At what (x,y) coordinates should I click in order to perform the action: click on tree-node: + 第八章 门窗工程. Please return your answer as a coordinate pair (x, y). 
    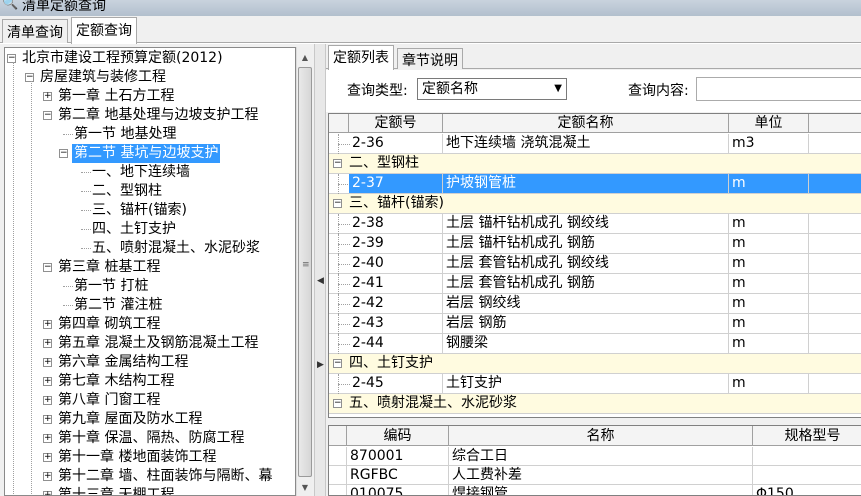
    Looking at the image, I should click on (150, 400).